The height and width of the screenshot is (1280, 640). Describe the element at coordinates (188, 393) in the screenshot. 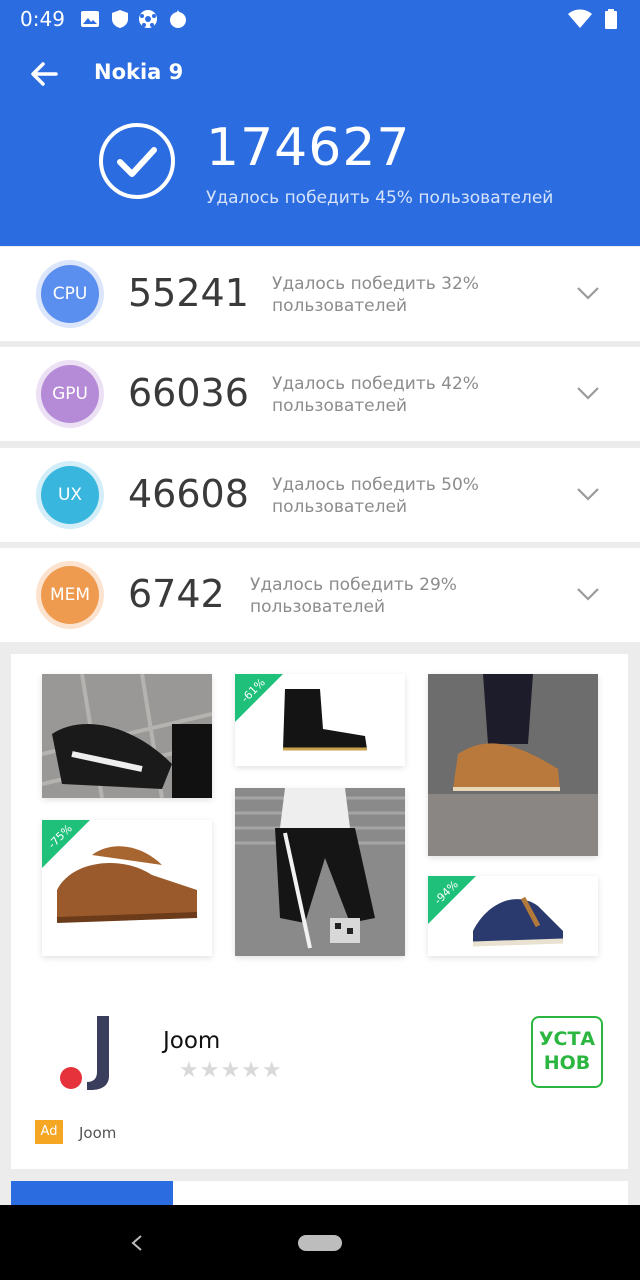

I see `gpu-score: 66036` at that location.